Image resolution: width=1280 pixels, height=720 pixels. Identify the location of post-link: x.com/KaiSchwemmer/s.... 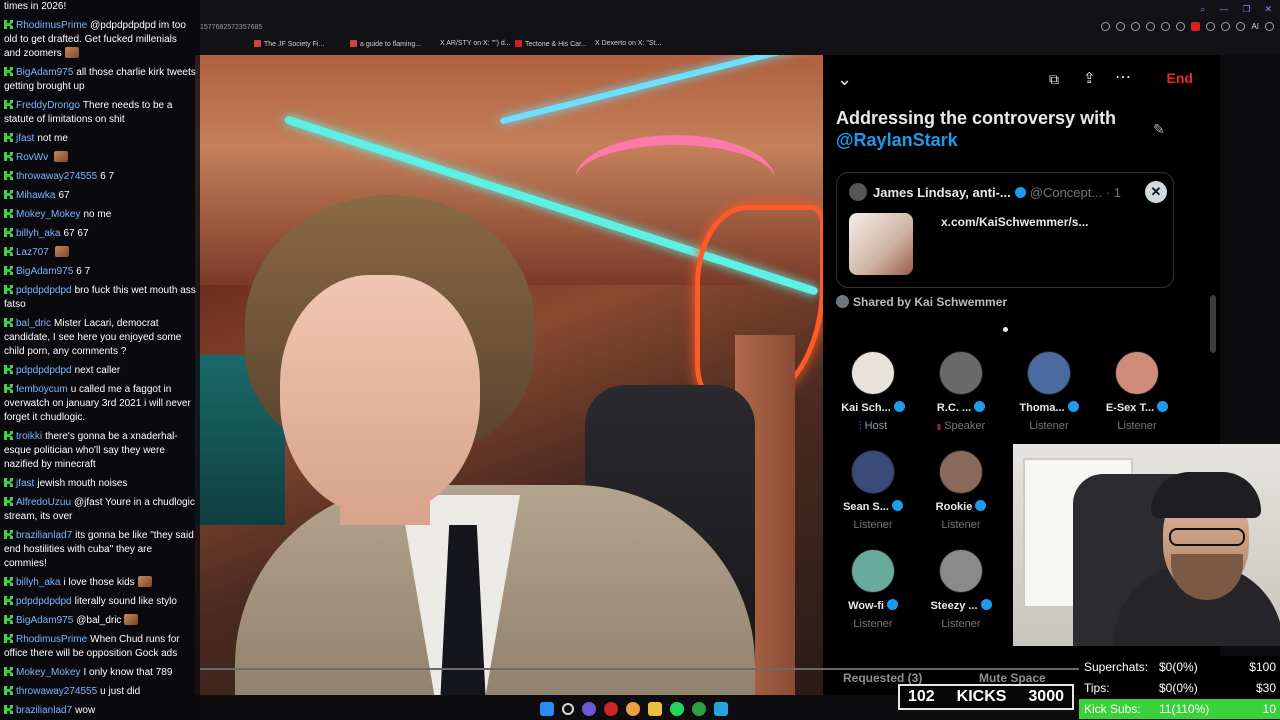
(1014, 222).